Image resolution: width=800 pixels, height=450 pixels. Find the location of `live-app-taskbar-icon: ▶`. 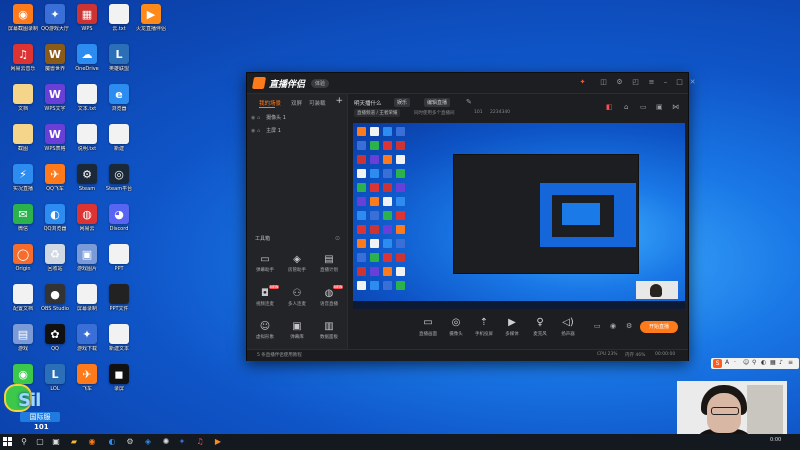

live-app-taskbar-icon: ▶ is located at coordinates (218, 442).